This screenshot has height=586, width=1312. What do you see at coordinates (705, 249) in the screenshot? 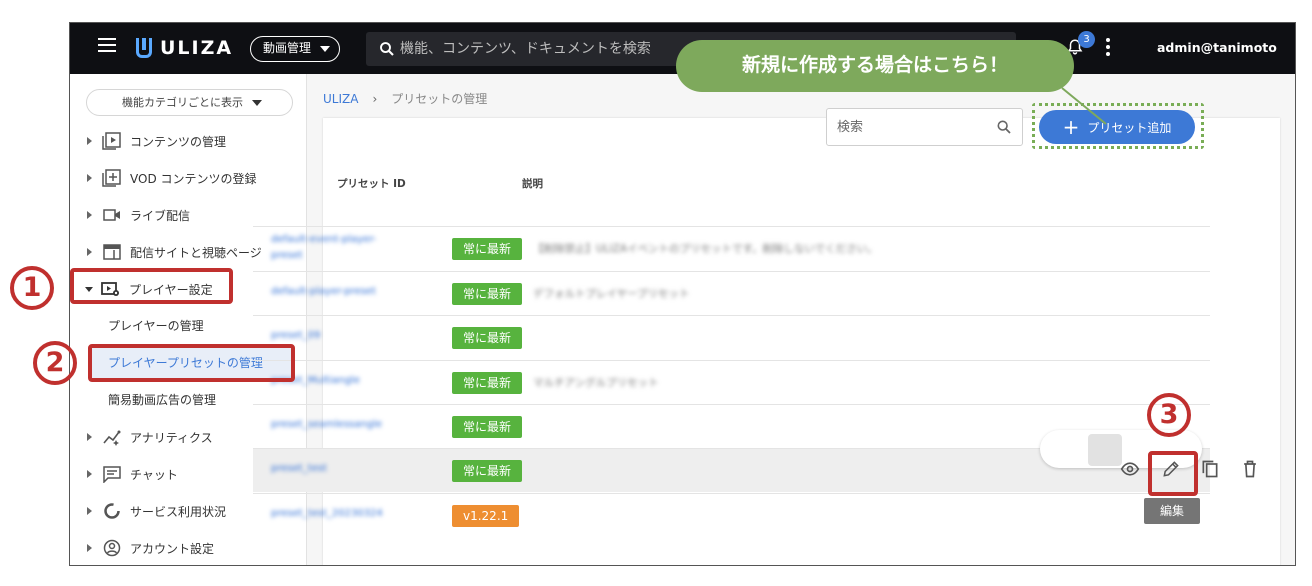
I see `preset-description: 【削除禁止】ULIZAイベントのプリセットです。削除しないでください。` at bounding box center [705, 249].